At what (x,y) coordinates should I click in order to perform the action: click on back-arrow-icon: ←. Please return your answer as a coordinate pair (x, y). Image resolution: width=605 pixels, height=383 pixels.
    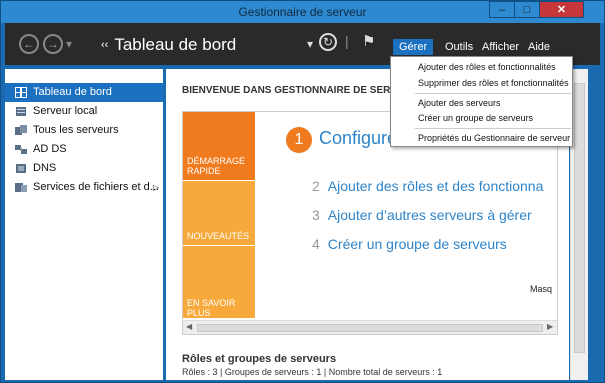
    Looking at the image, I should click on (29, 44).